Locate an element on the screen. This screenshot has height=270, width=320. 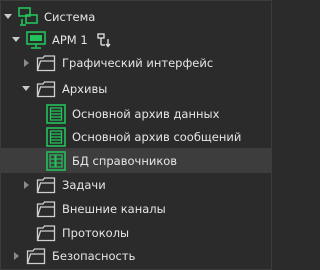
tree-item-archives: Архивы is located at coordinates (64, 88).